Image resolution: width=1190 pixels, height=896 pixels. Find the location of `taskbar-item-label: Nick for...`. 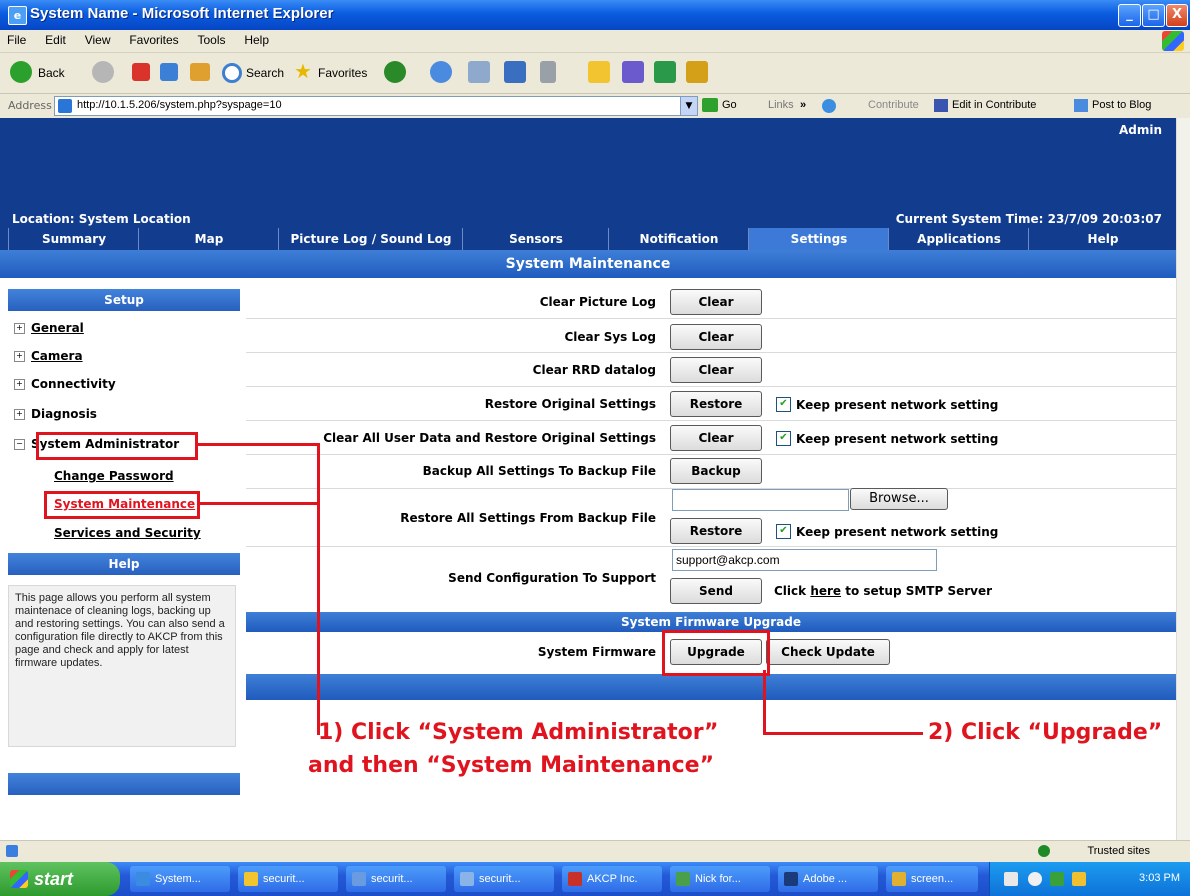

taskbar-item-label: Nick for... is located at coordinates (718, 879).